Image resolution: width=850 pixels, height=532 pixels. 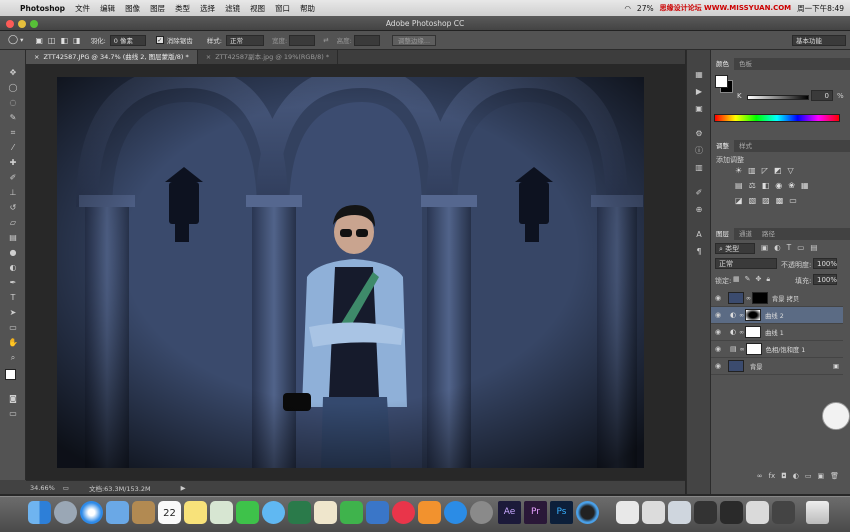 What do you see at coordinates (366, 40) in the screenshot?
I see `height-input` at bounding box center [366, 40].